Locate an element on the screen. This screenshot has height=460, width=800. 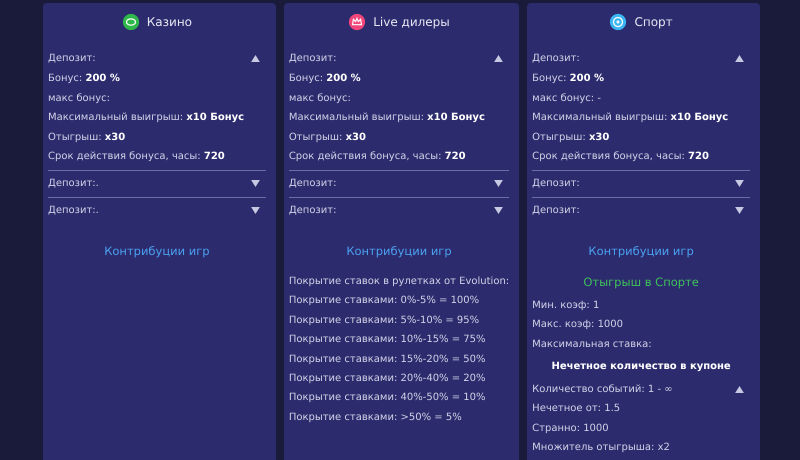
info-line: Покрытие ставками: 5%-10% = 95% is located at coordinates (384, 321).